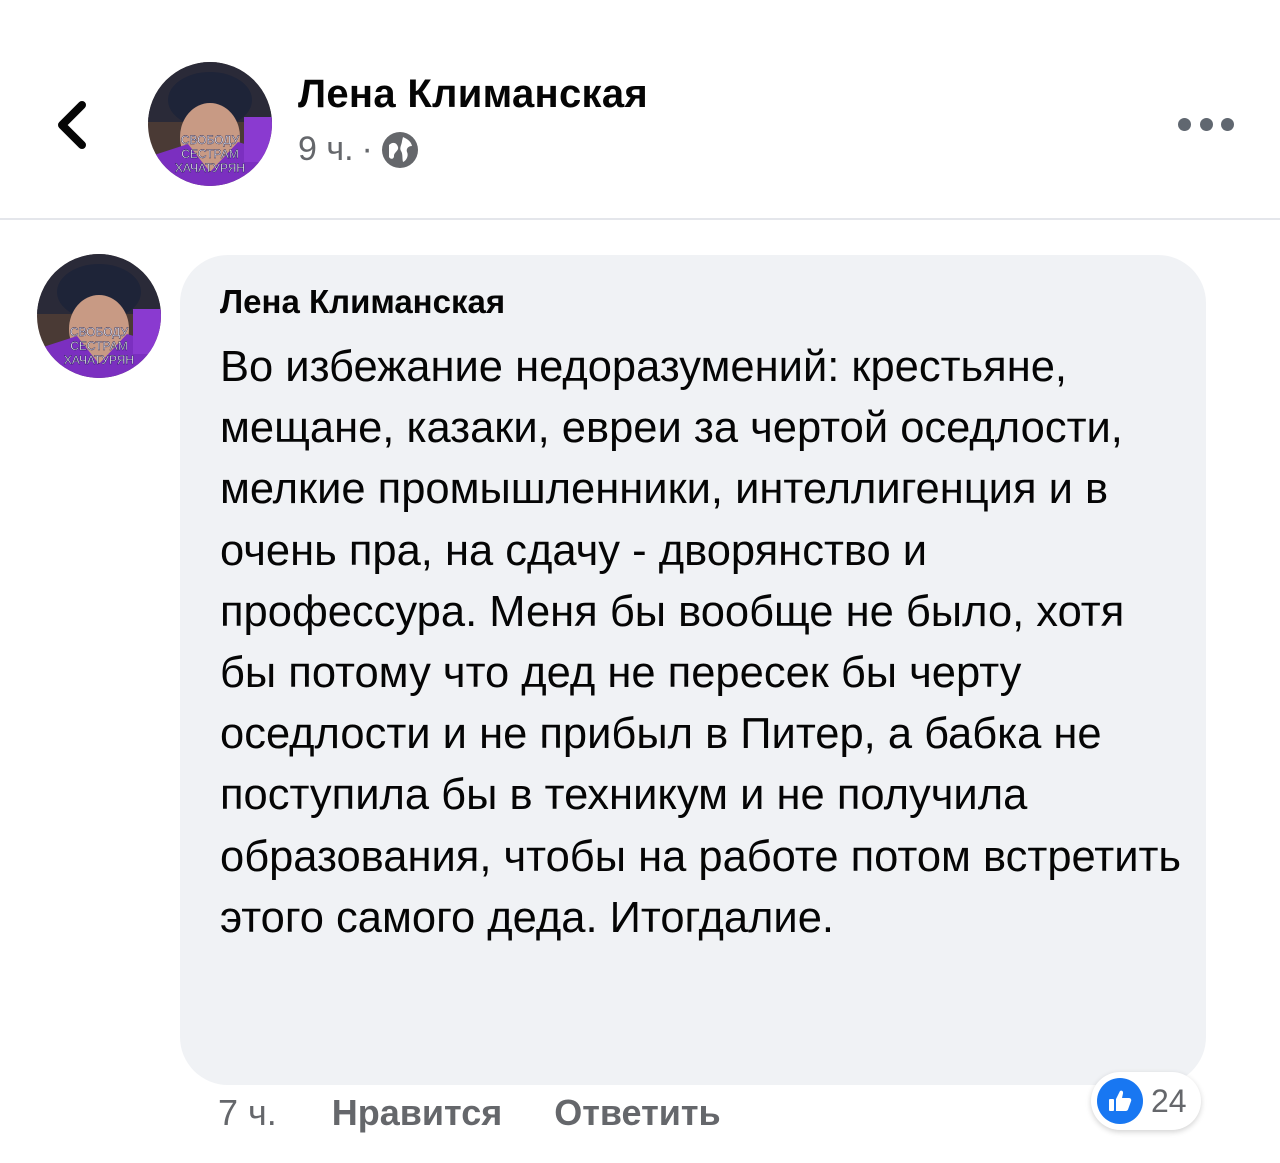  What do you see at coordinates (362, 302) in the screenshot?
I see `comment-author-name: Лена Климанская` at bounding box center [362, 302].